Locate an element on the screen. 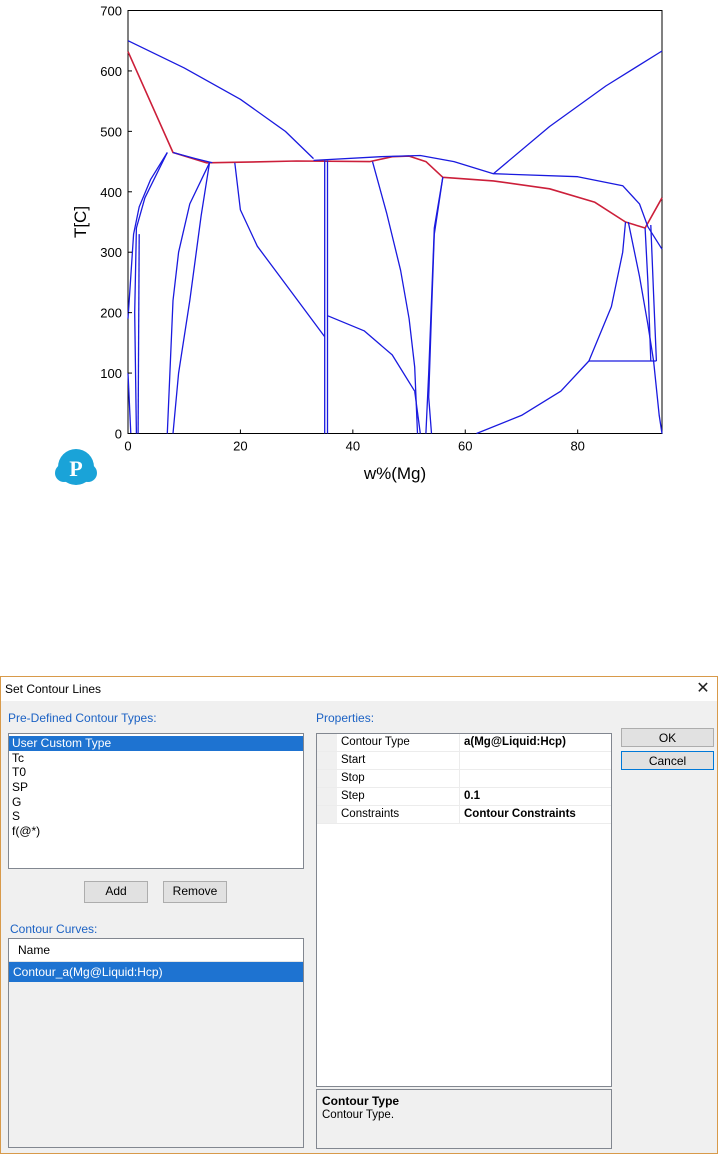 This screenshot has height=1156, width=720. list-item: G is located at coordinates (156, 802).